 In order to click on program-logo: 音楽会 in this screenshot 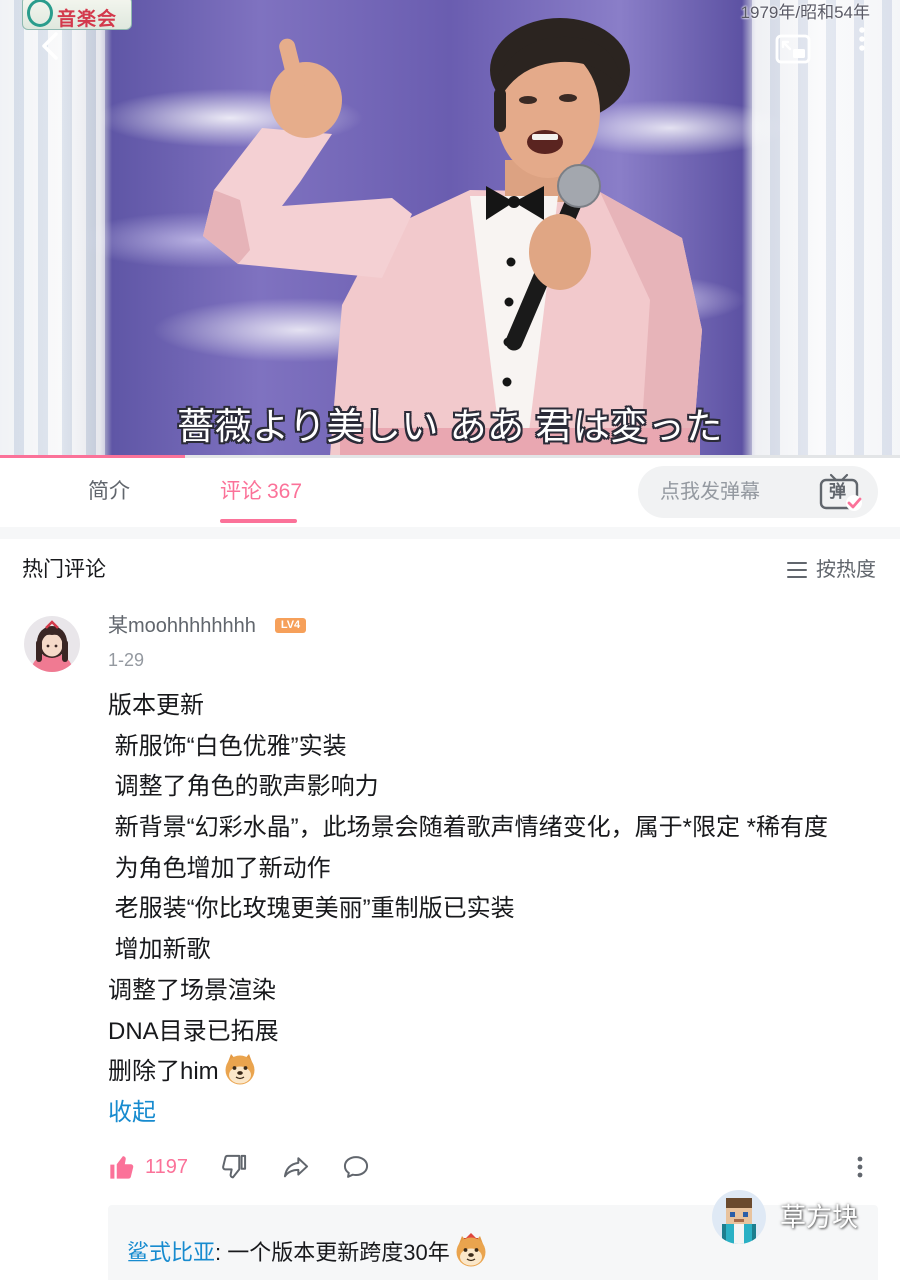, I will do `click(77, 15)`.